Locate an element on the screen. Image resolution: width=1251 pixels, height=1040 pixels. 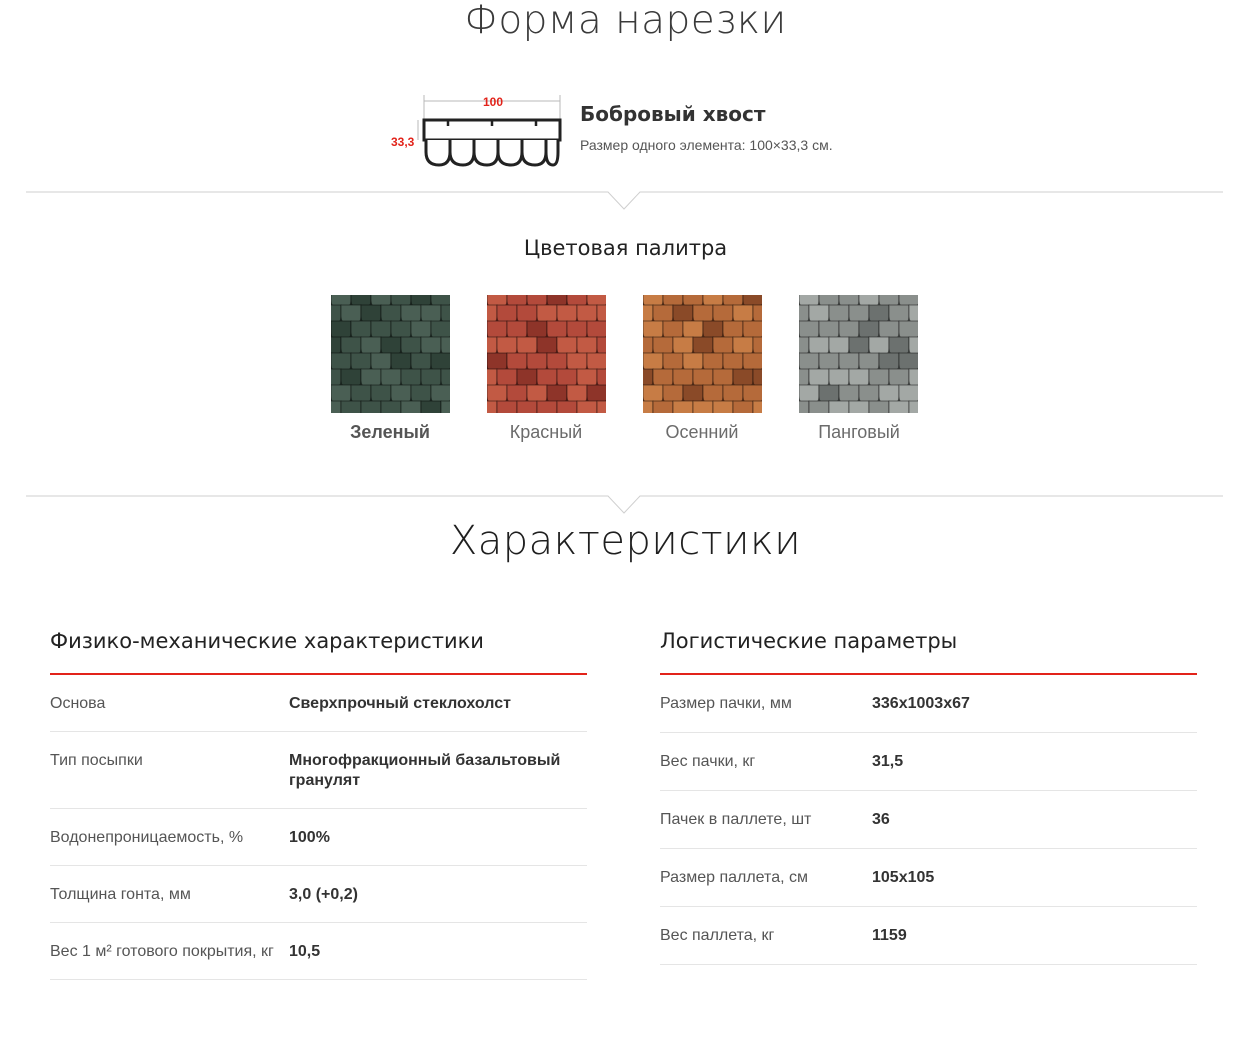
color-swatch-red is located at coordinates (546, 354).